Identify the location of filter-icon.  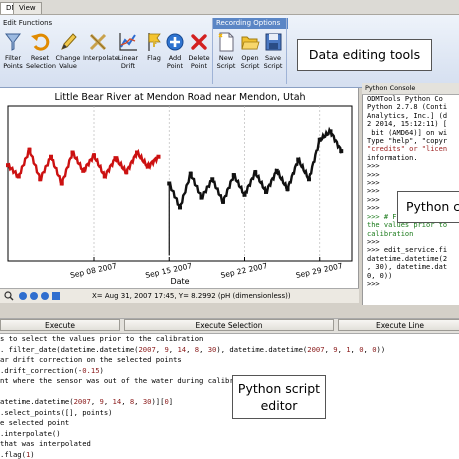
(13, 42).